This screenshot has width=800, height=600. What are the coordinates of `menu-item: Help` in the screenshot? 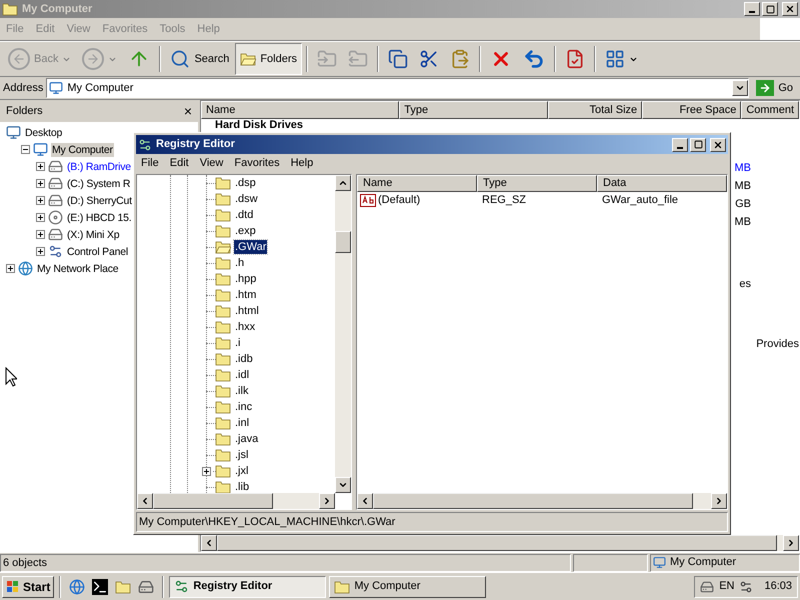 It's located at (302, 163).